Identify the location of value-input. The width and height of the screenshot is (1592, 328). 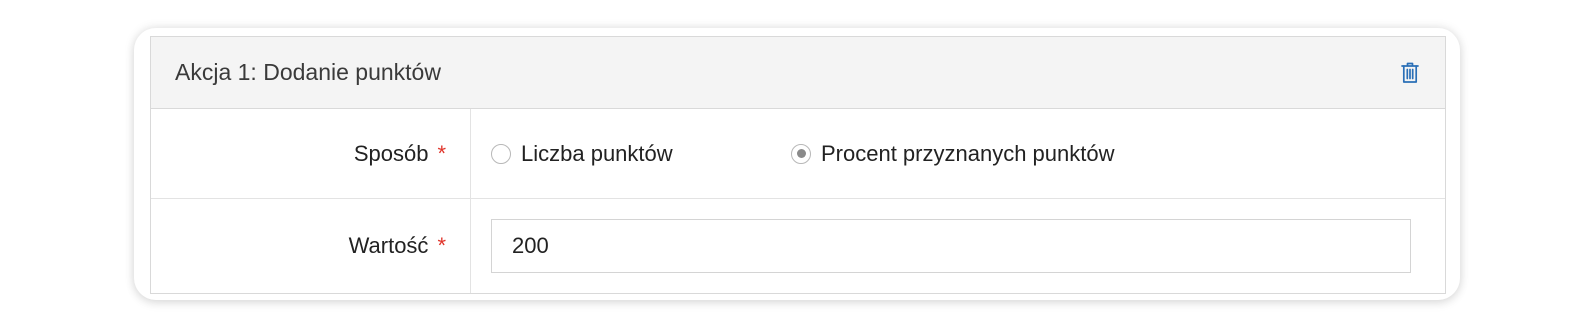
(951, 246).